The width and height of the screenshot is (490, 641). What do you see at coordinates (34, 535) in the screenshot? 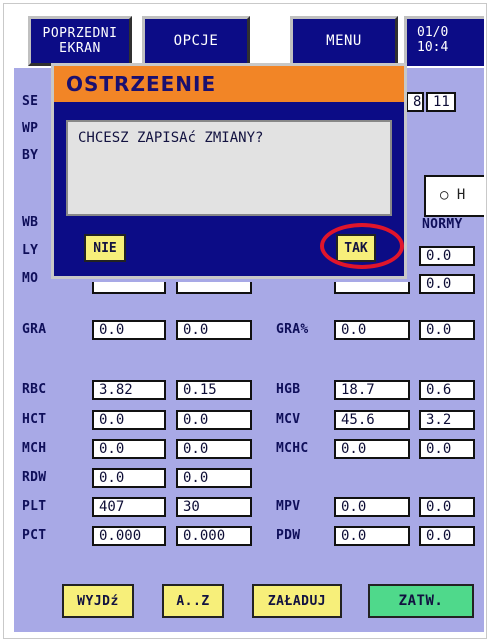
I see `row-label: PCT` at bounding box center [34, 535].